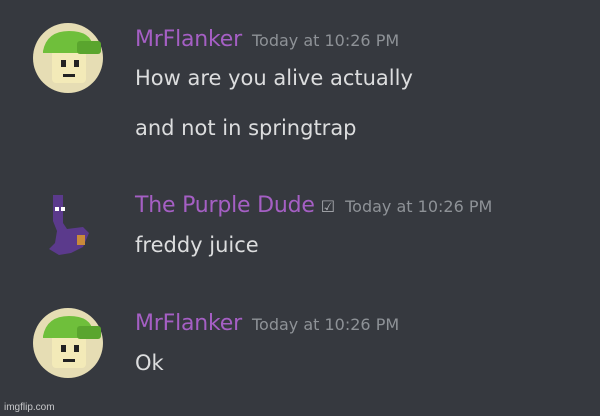 Image resolution: width=600 pixels, height=416 pixels. What do you see at coordinates (246, 128) in the screenshot?
I see `message-text: and not in springtrap` at bounding box center [246, 128].